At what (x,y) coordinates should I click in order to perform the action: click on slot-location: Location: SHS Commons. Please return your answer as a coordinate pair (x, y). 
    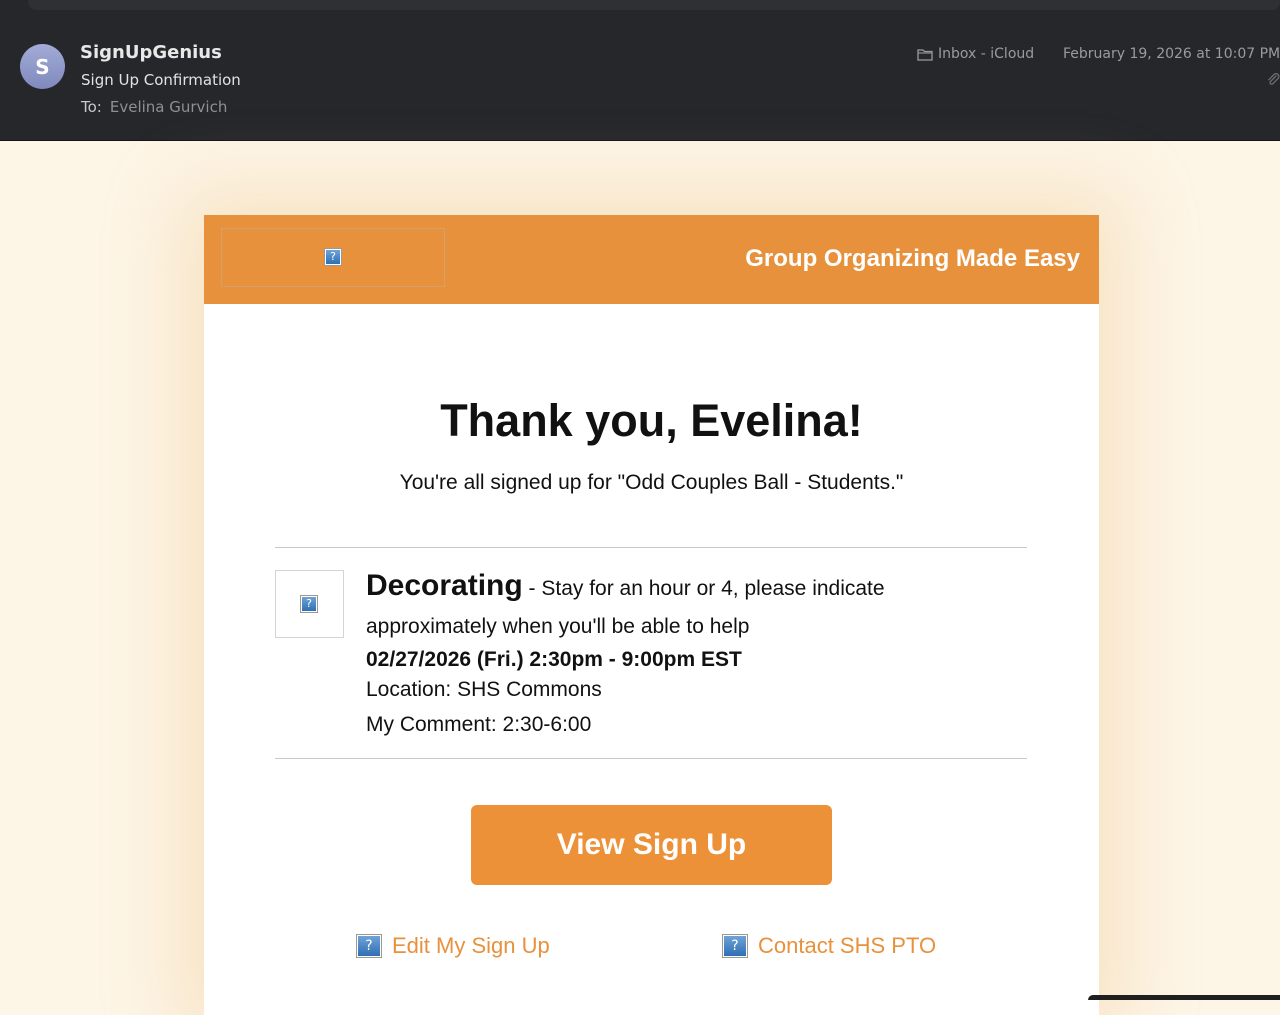
    Looking at the image, I should click on (484, 689).